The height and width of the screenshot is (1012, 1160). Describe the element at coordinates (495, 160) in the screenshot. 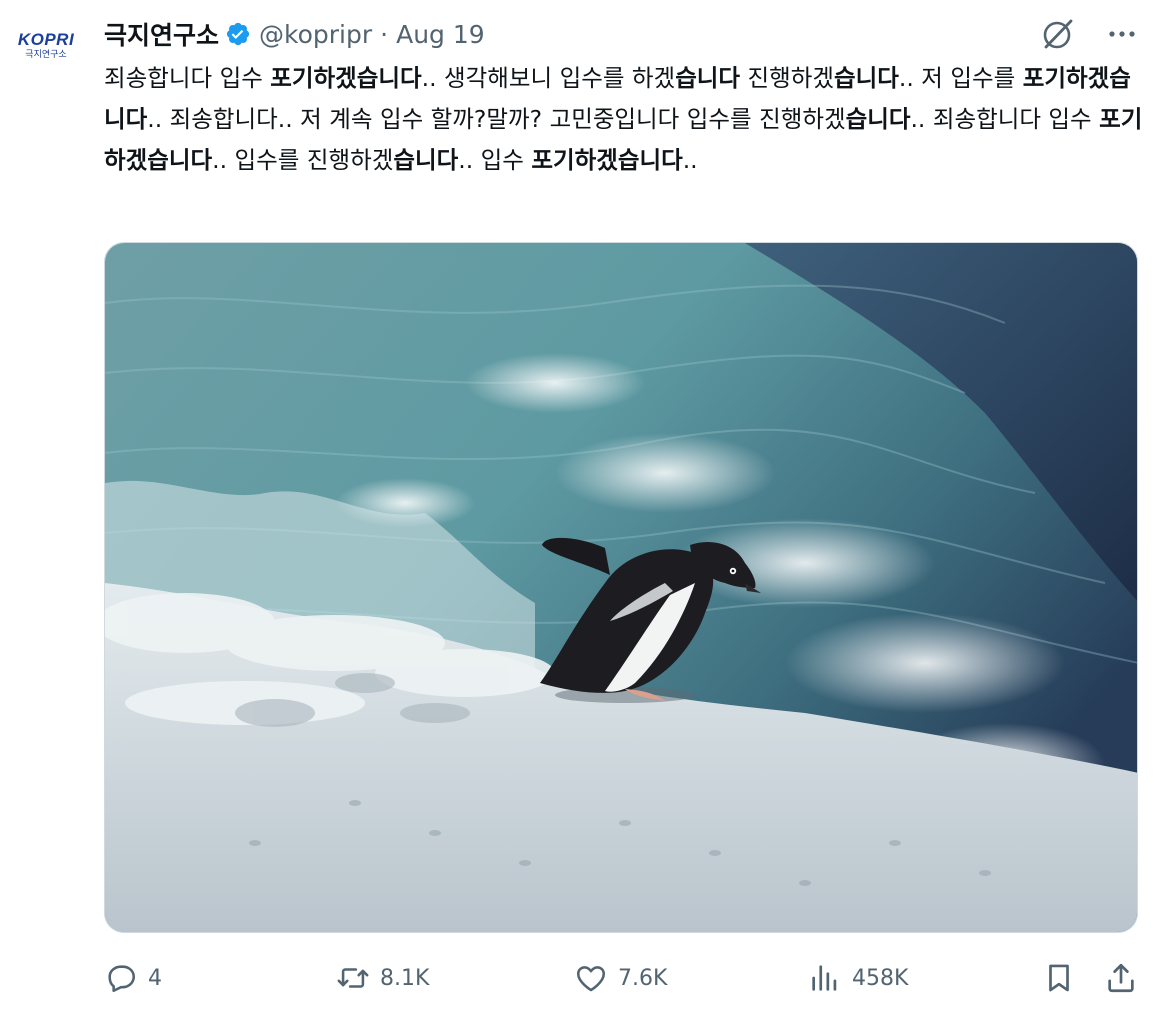

I see `tweet-text-segment: .. 입수` at that location.